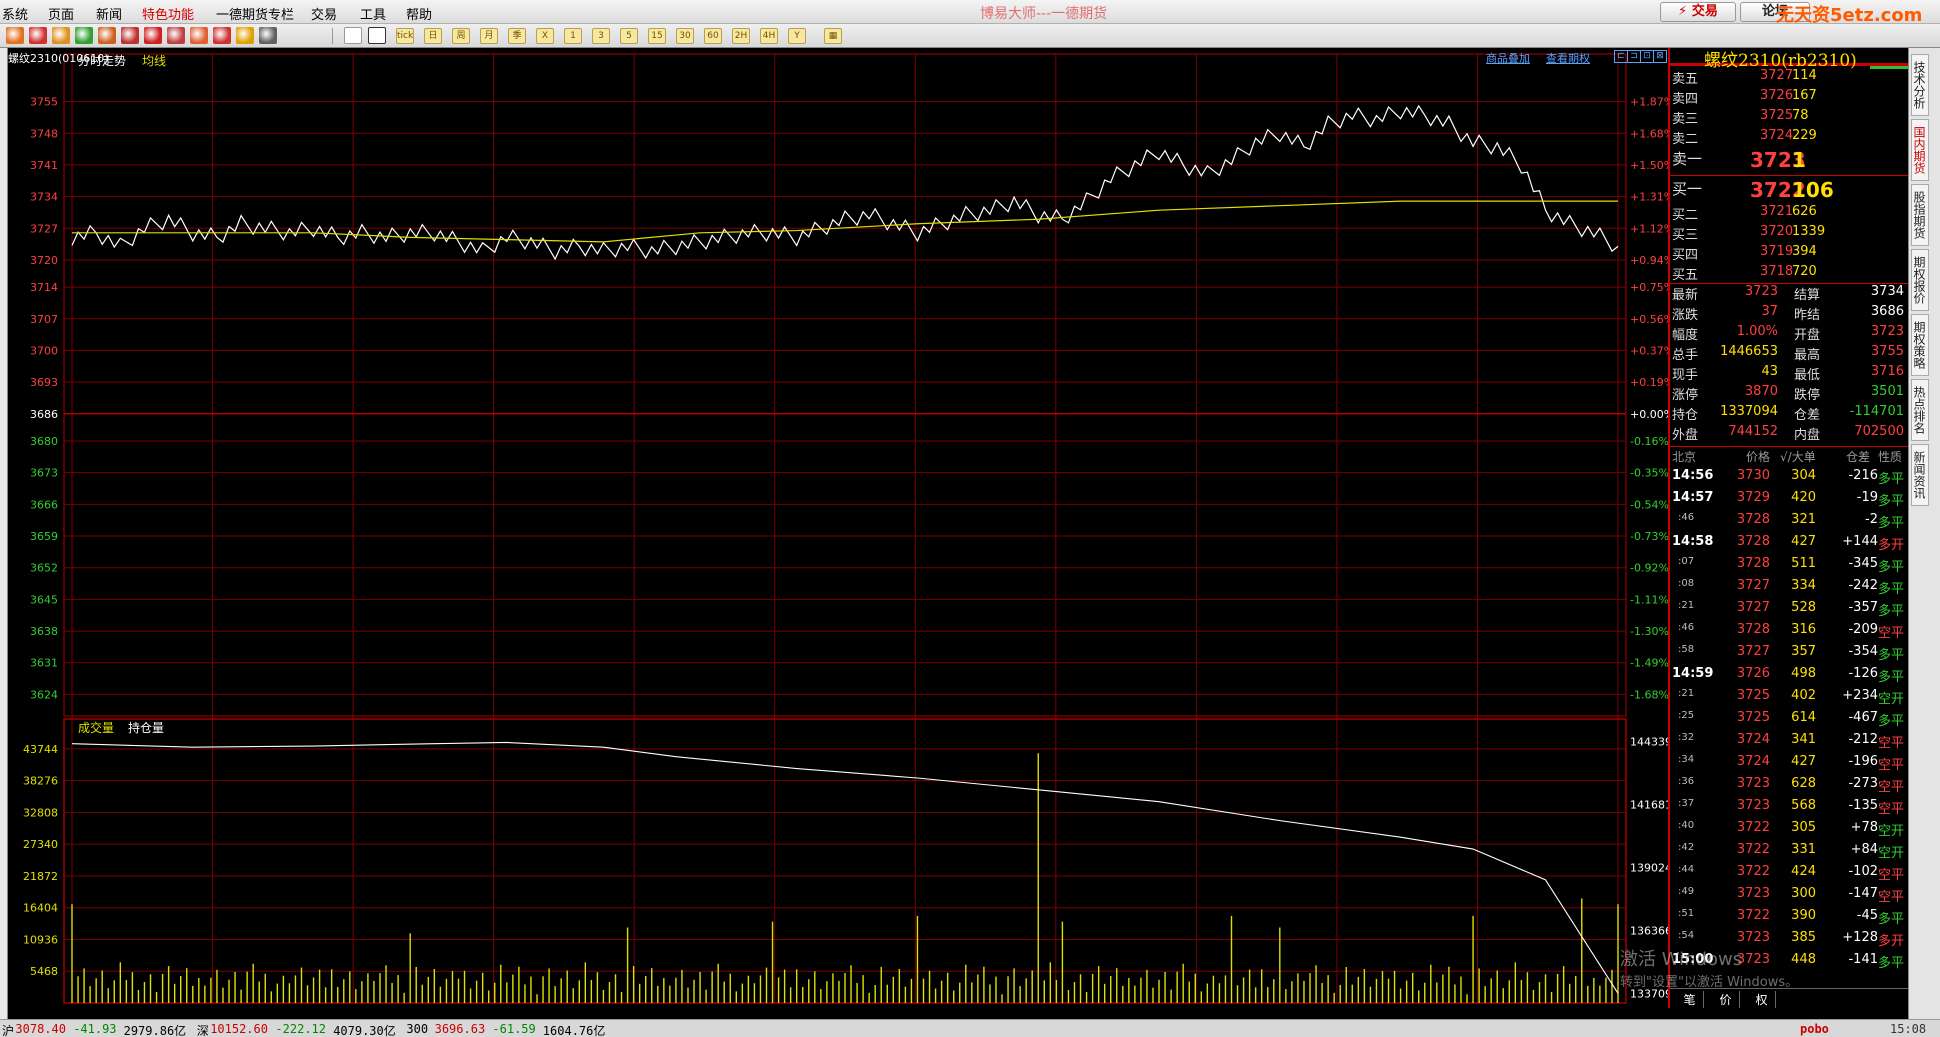 The height and width of the screenshot is (1037, 1940). Describe the element at coordinates (1649, 536) in the screenshot. I see `y-pct-label: -0.73%` at that location.